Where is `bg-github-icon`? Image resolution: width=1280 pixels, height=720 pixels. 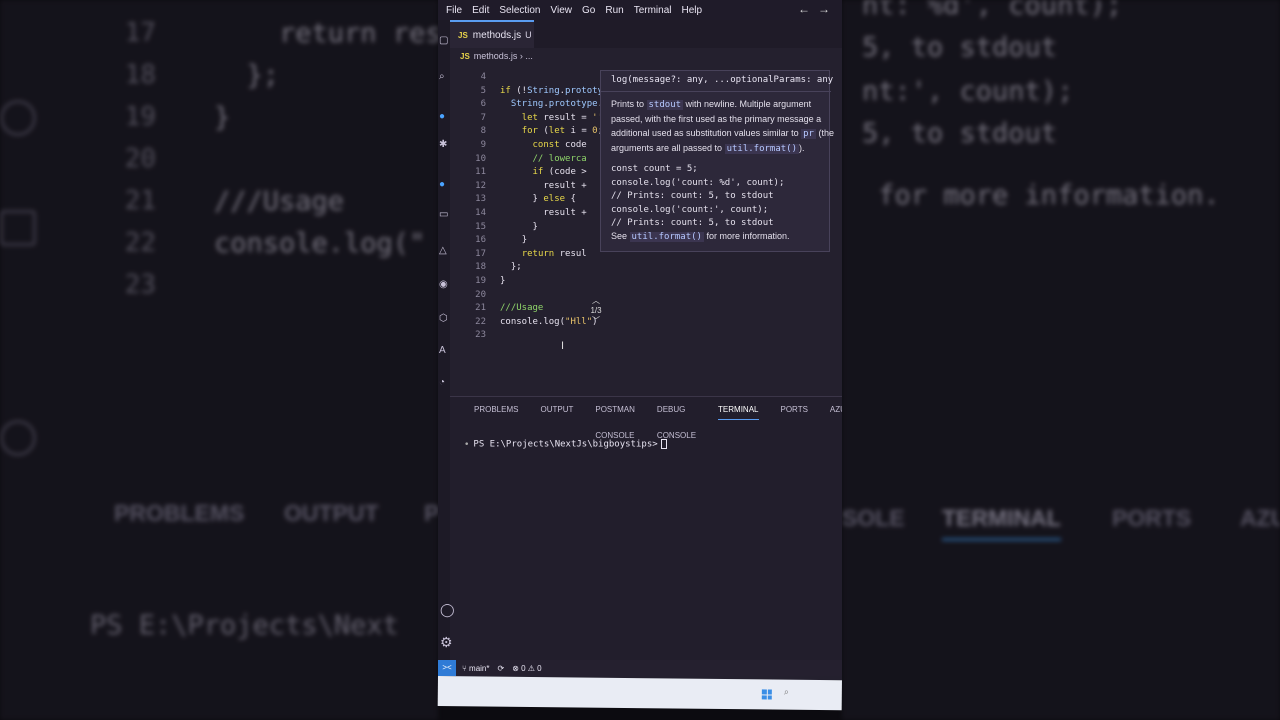
bg-github-icon is located at coordinates (18, 438).